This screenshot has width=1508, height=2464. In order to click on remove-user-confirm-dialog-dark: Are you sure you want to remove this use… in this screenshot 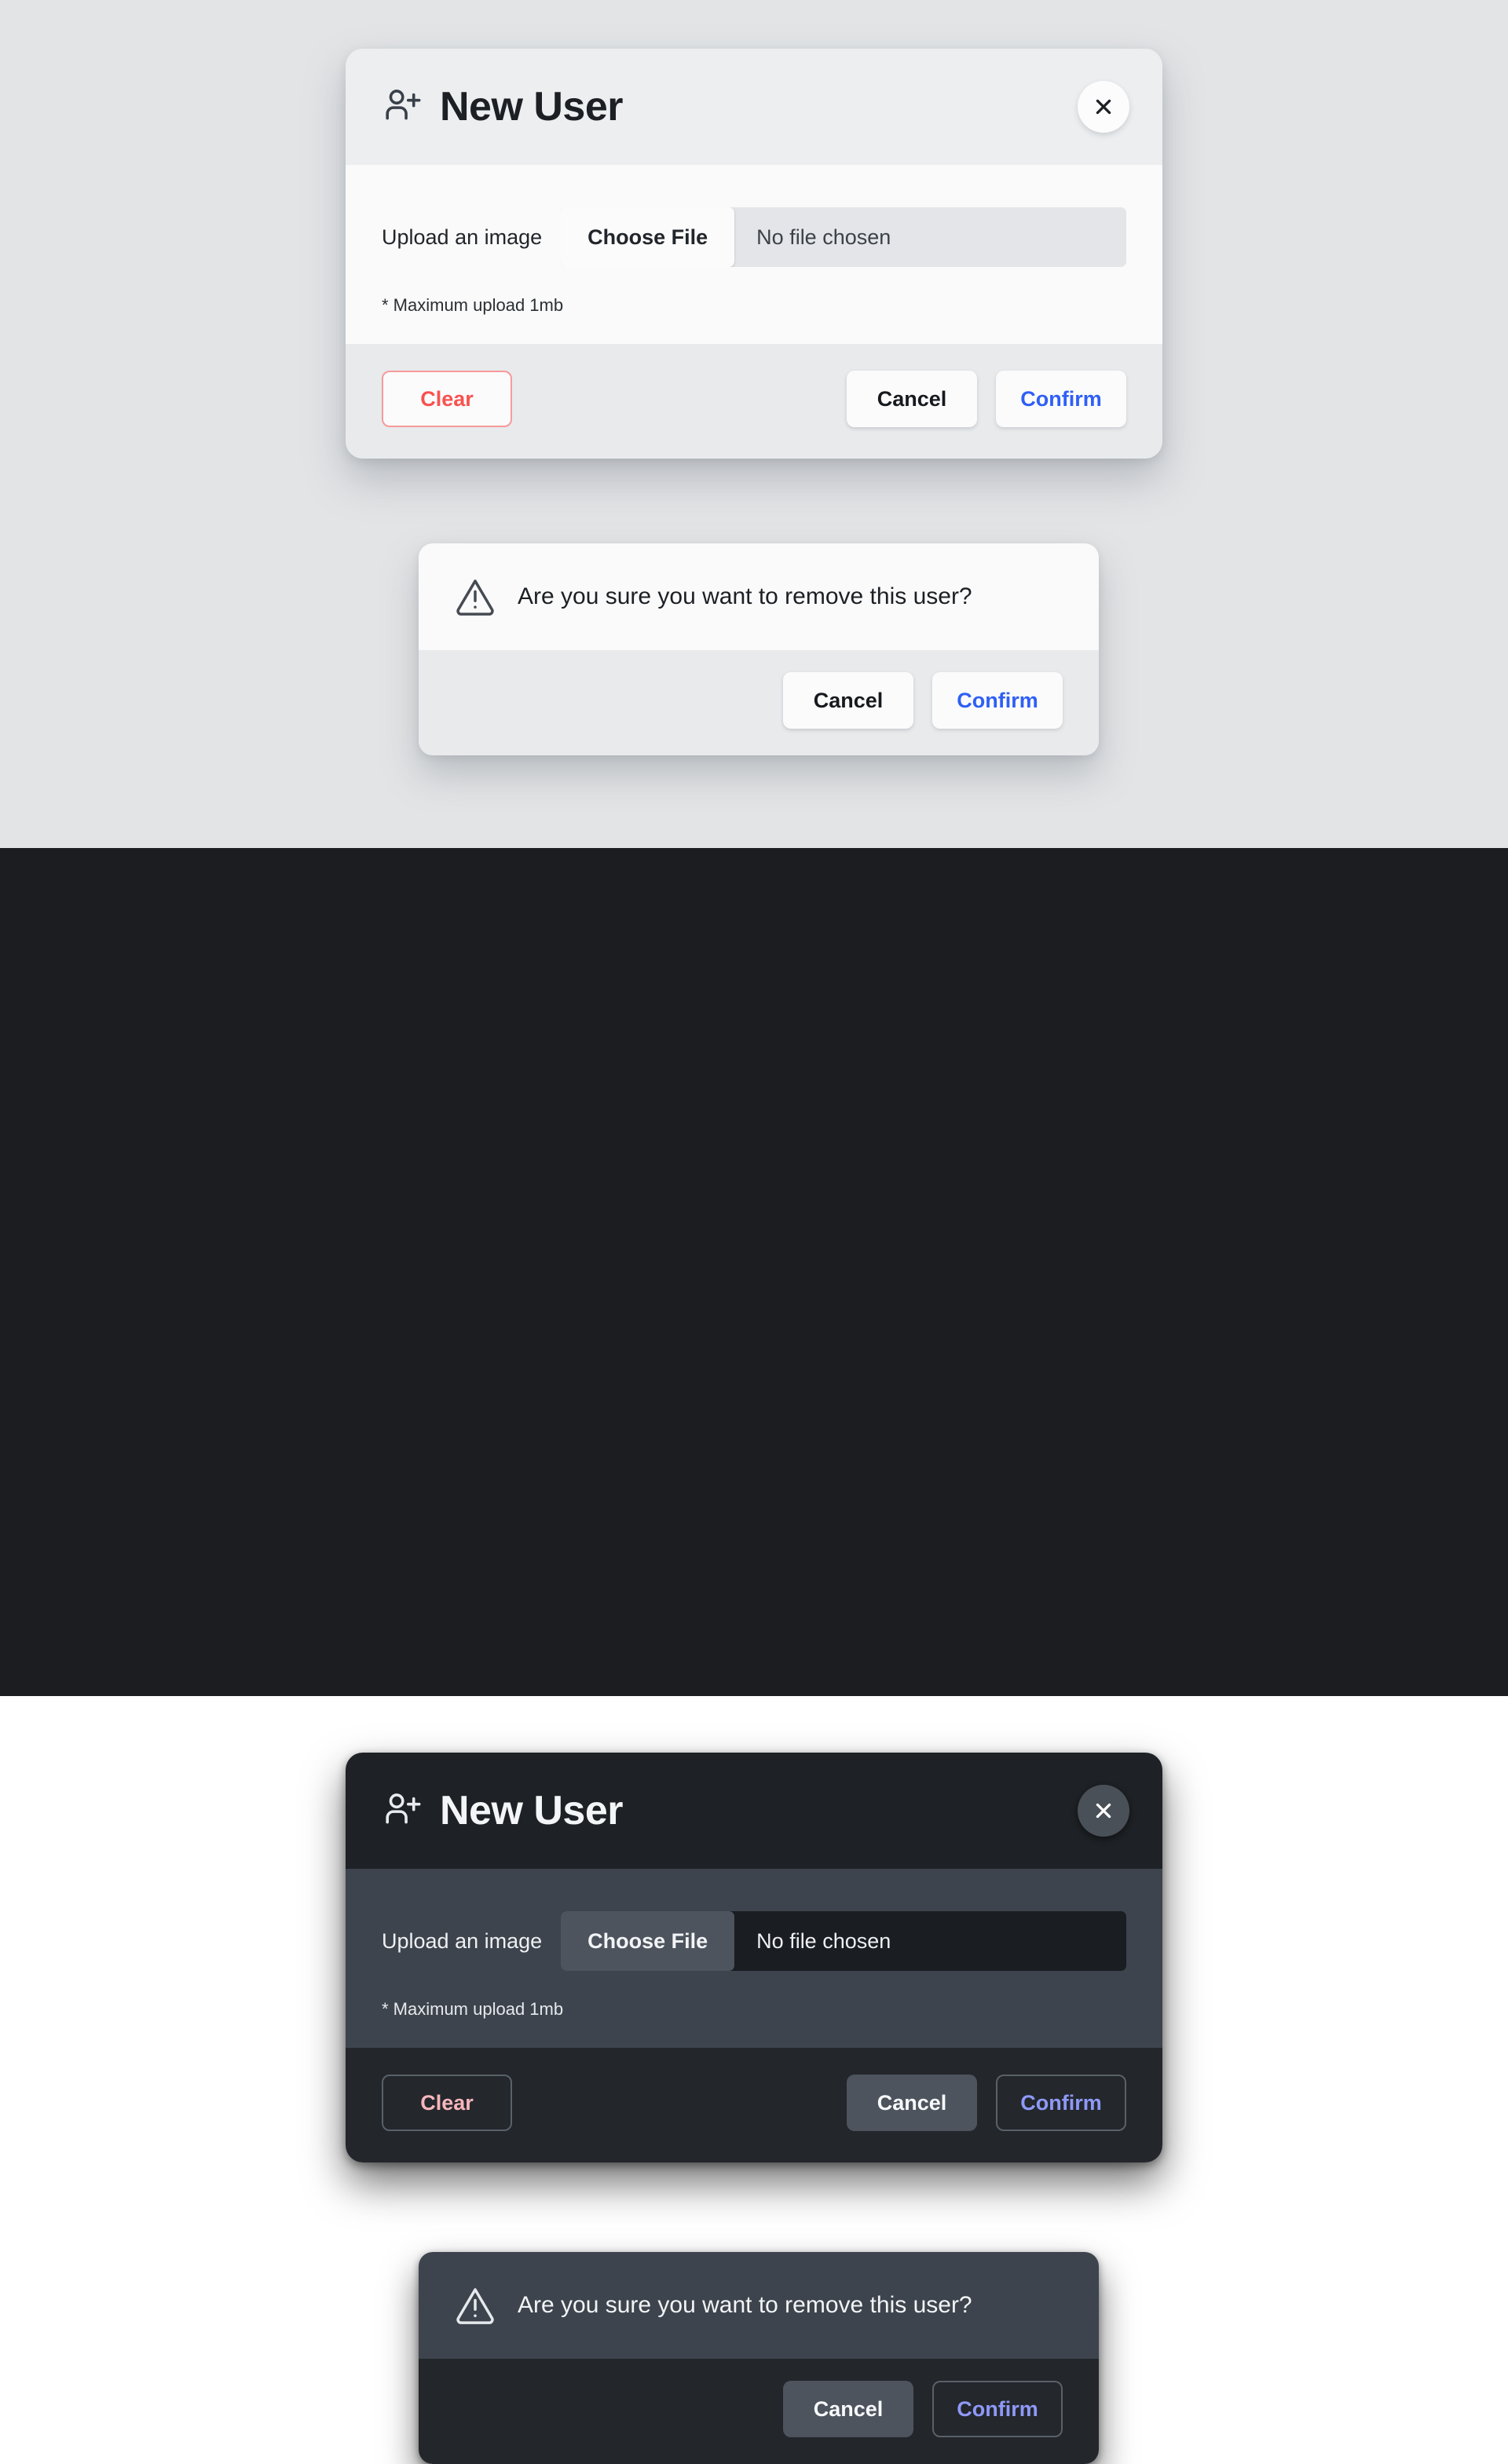, I will do `click(759, 2358)`.